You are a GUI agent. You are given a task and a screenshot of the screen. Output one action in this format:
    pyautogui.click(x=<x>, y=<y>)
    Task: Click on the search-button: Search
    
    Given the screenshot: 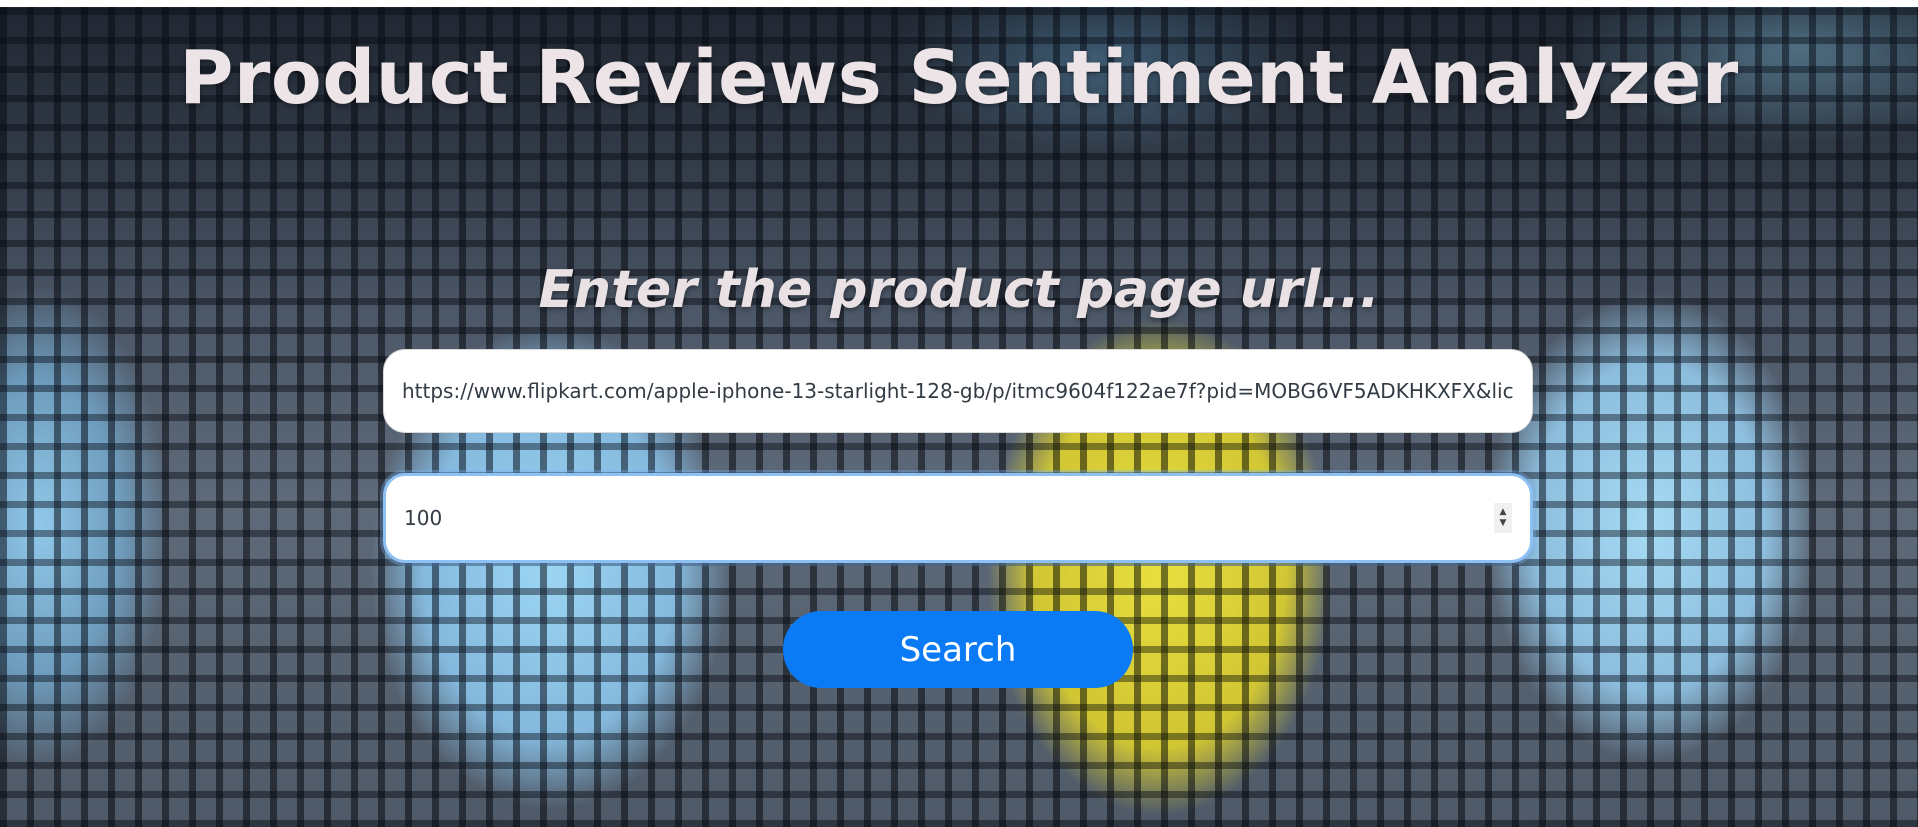 What is the action you would take?
    pyautogui.click(x=958, y=649)
    